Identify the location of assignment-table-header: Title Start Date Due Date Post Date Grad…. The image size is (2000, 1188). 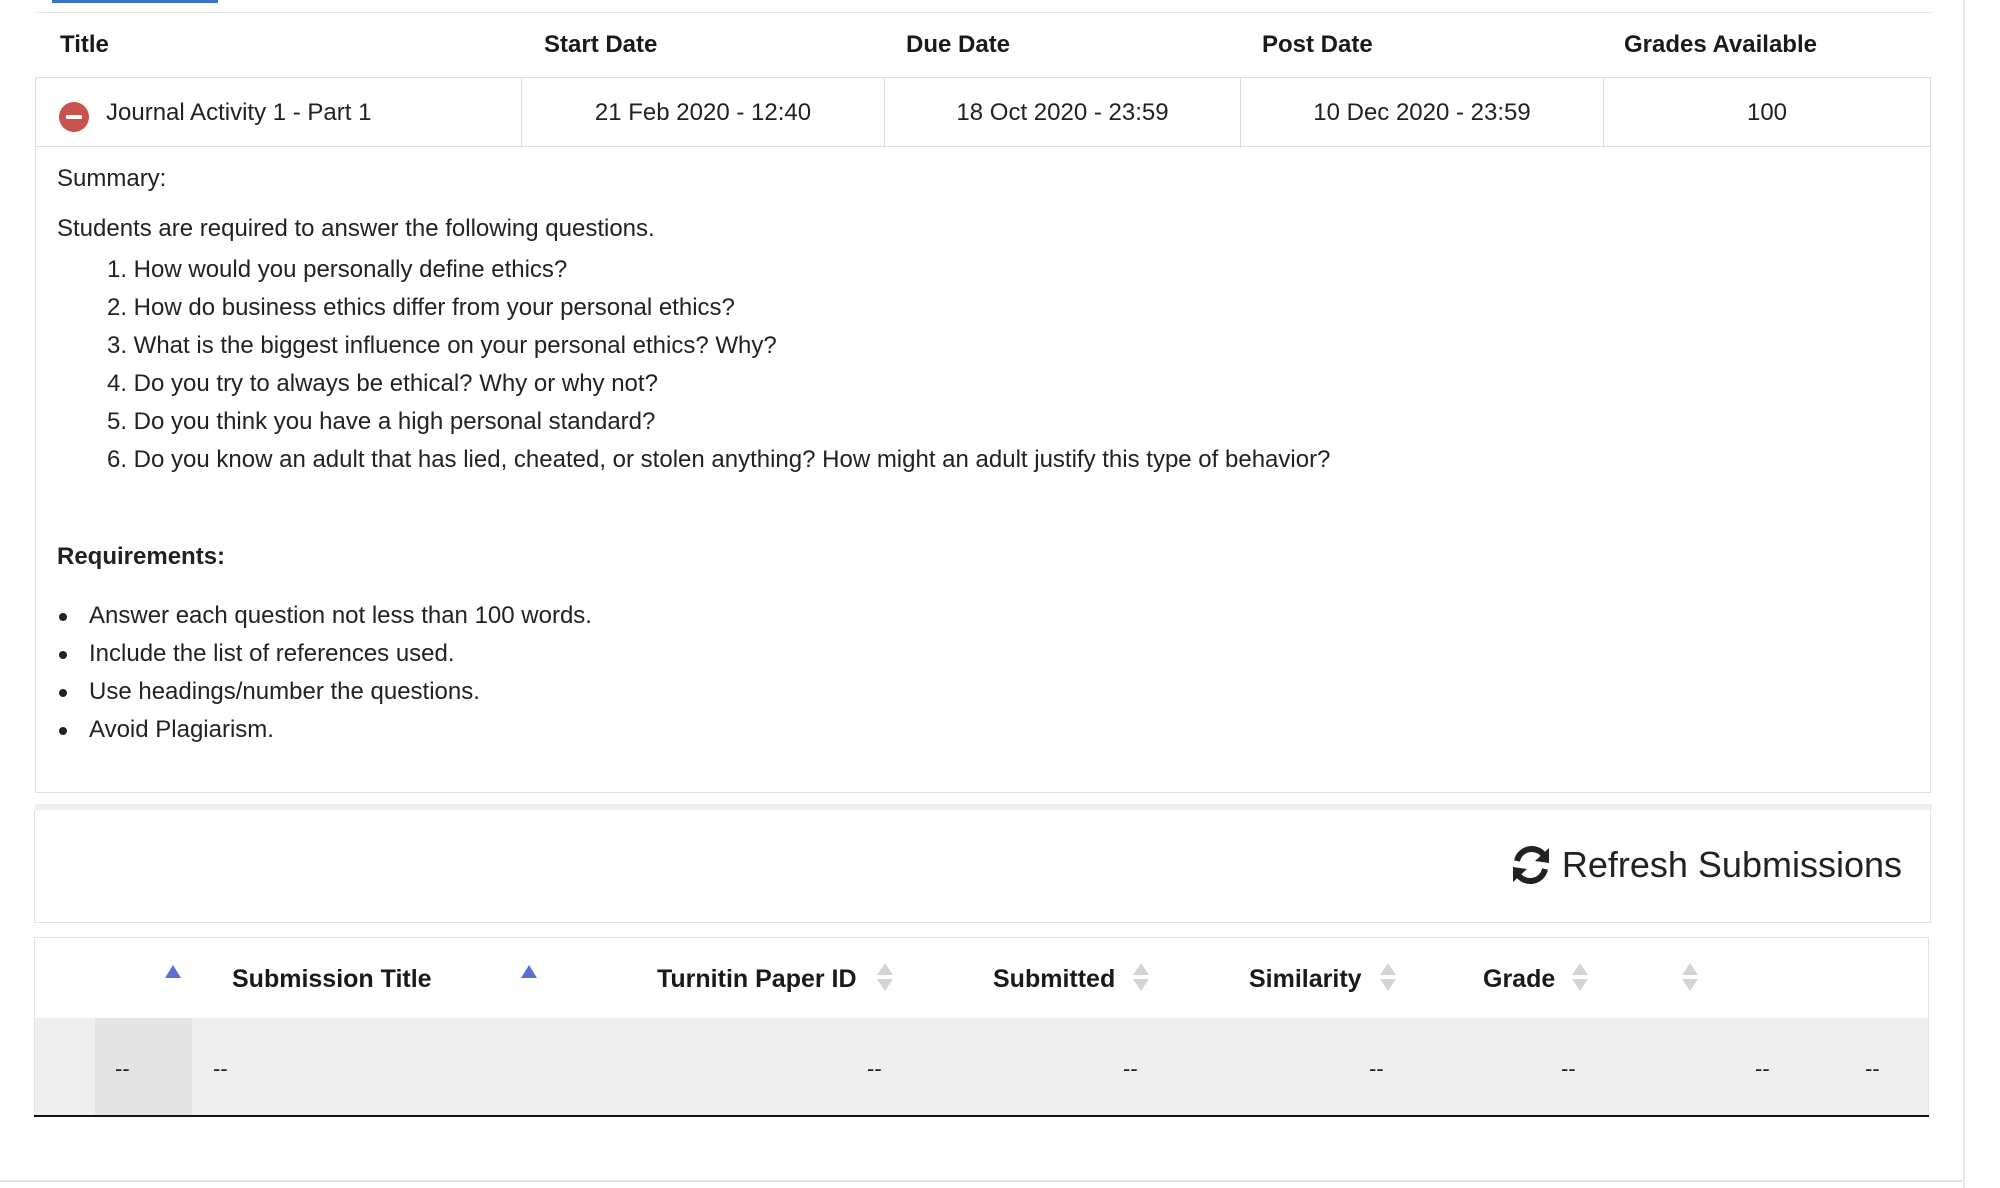
(983, 45).